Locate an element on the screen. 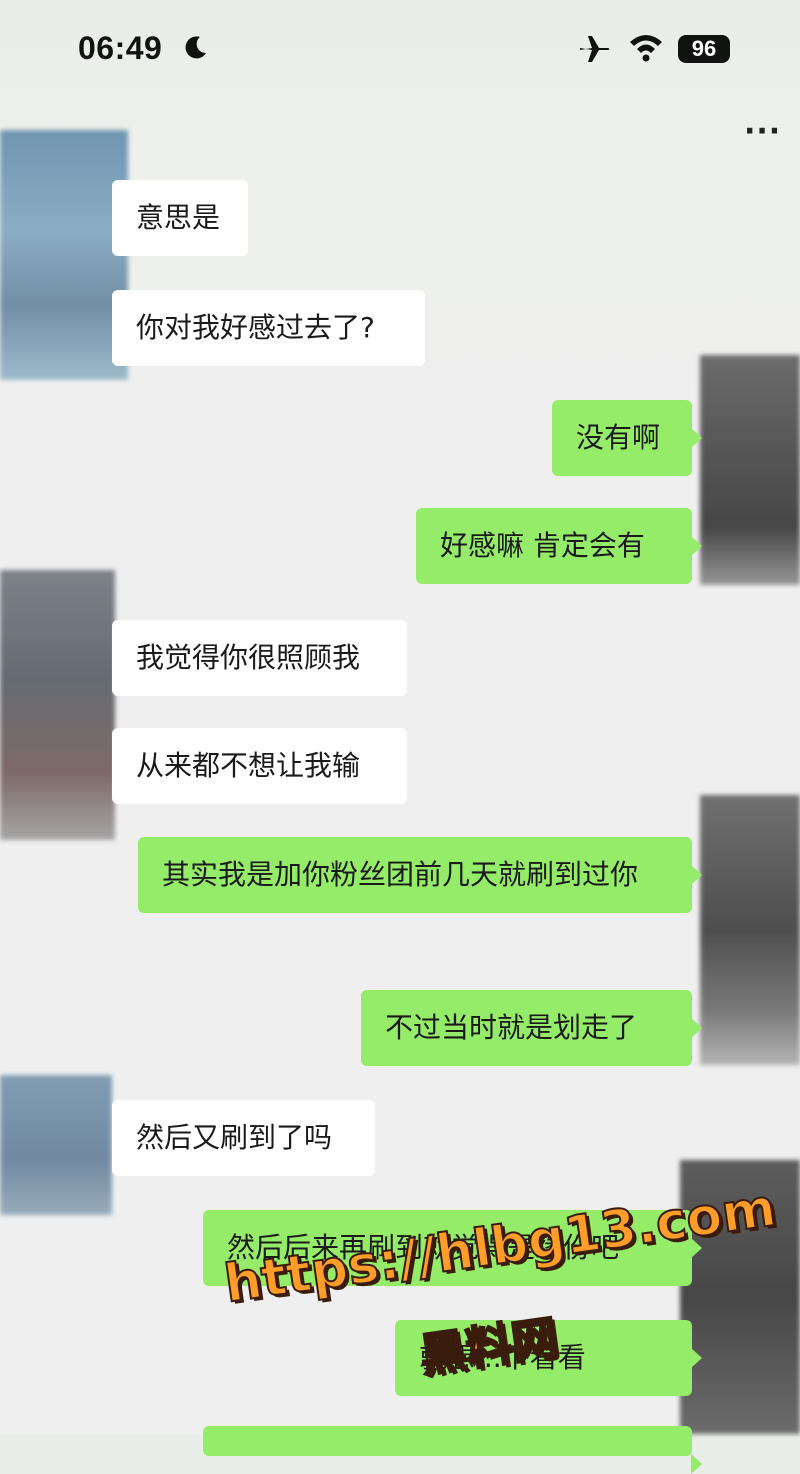 This screenshot has width=800, height=1474. battery-indicator: 96 is located at coordinates (704, 49).